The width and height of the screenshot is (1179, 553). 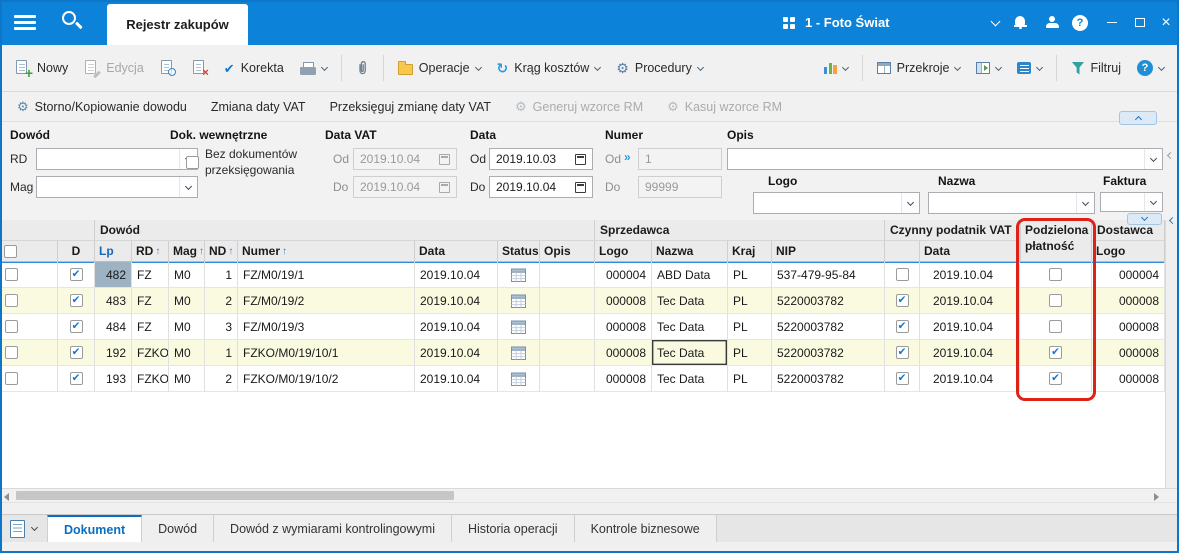 What do you see at coordinates (541, 159) in the screenshot?
I see `data-od-field: 2019.10.03` at bounding box center [541, 159].